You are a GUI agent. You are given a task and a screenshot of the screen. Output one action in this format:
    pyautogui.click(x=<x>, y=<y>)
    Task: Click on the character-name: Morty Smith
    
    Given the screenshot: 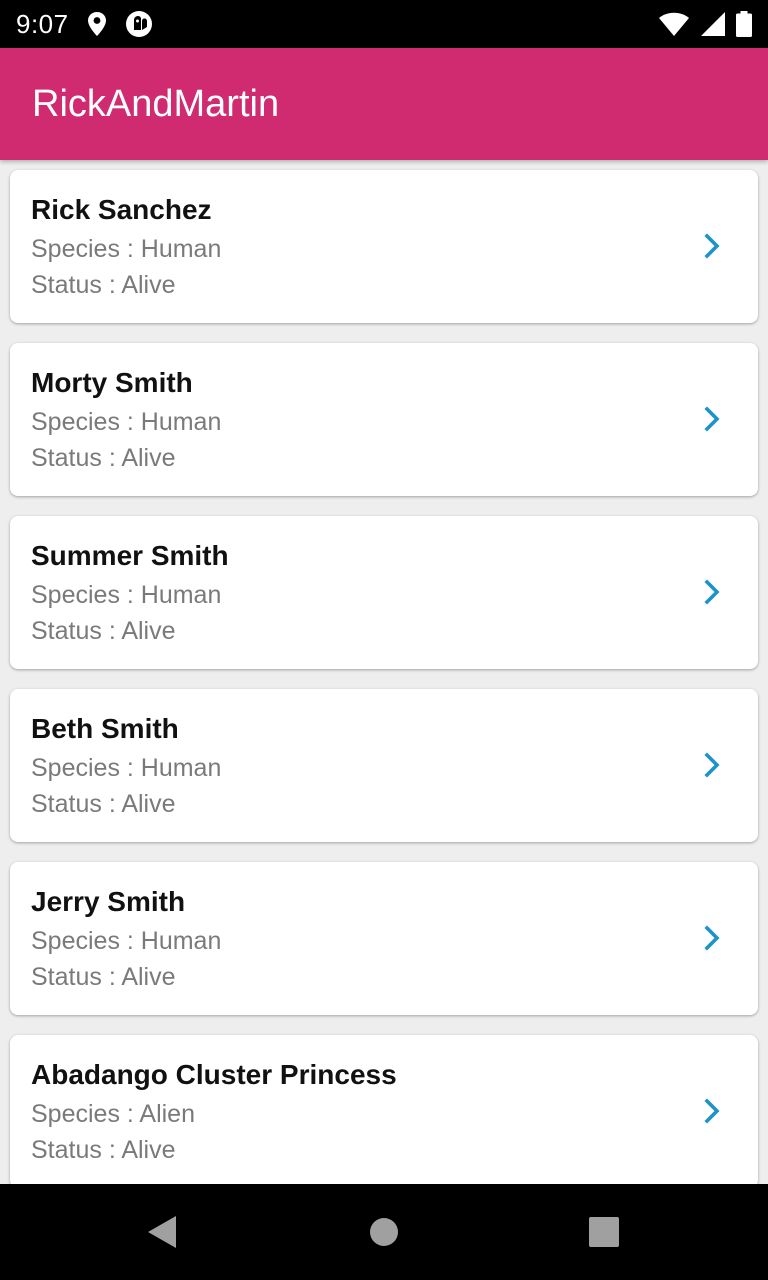 What is the action you would take?
    pyautogui.click(x=112, y=382)
    